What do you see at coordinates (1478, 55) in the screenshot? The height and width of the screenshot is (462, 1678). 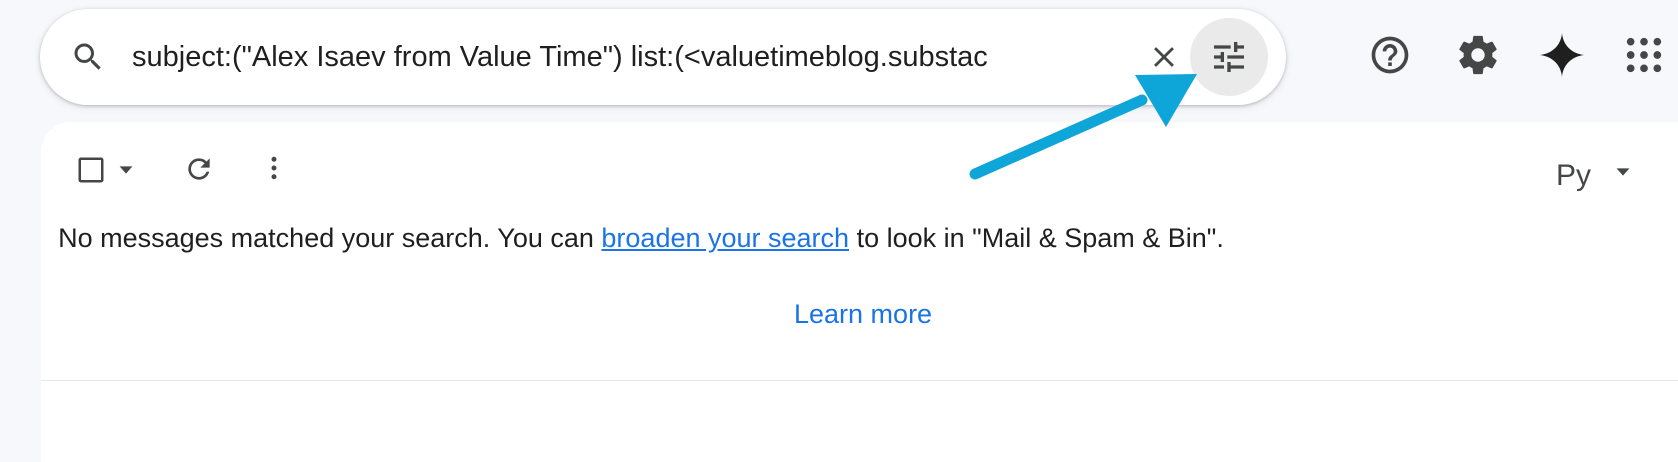 I see `settings-icon` at bounding box center [1478, 55].